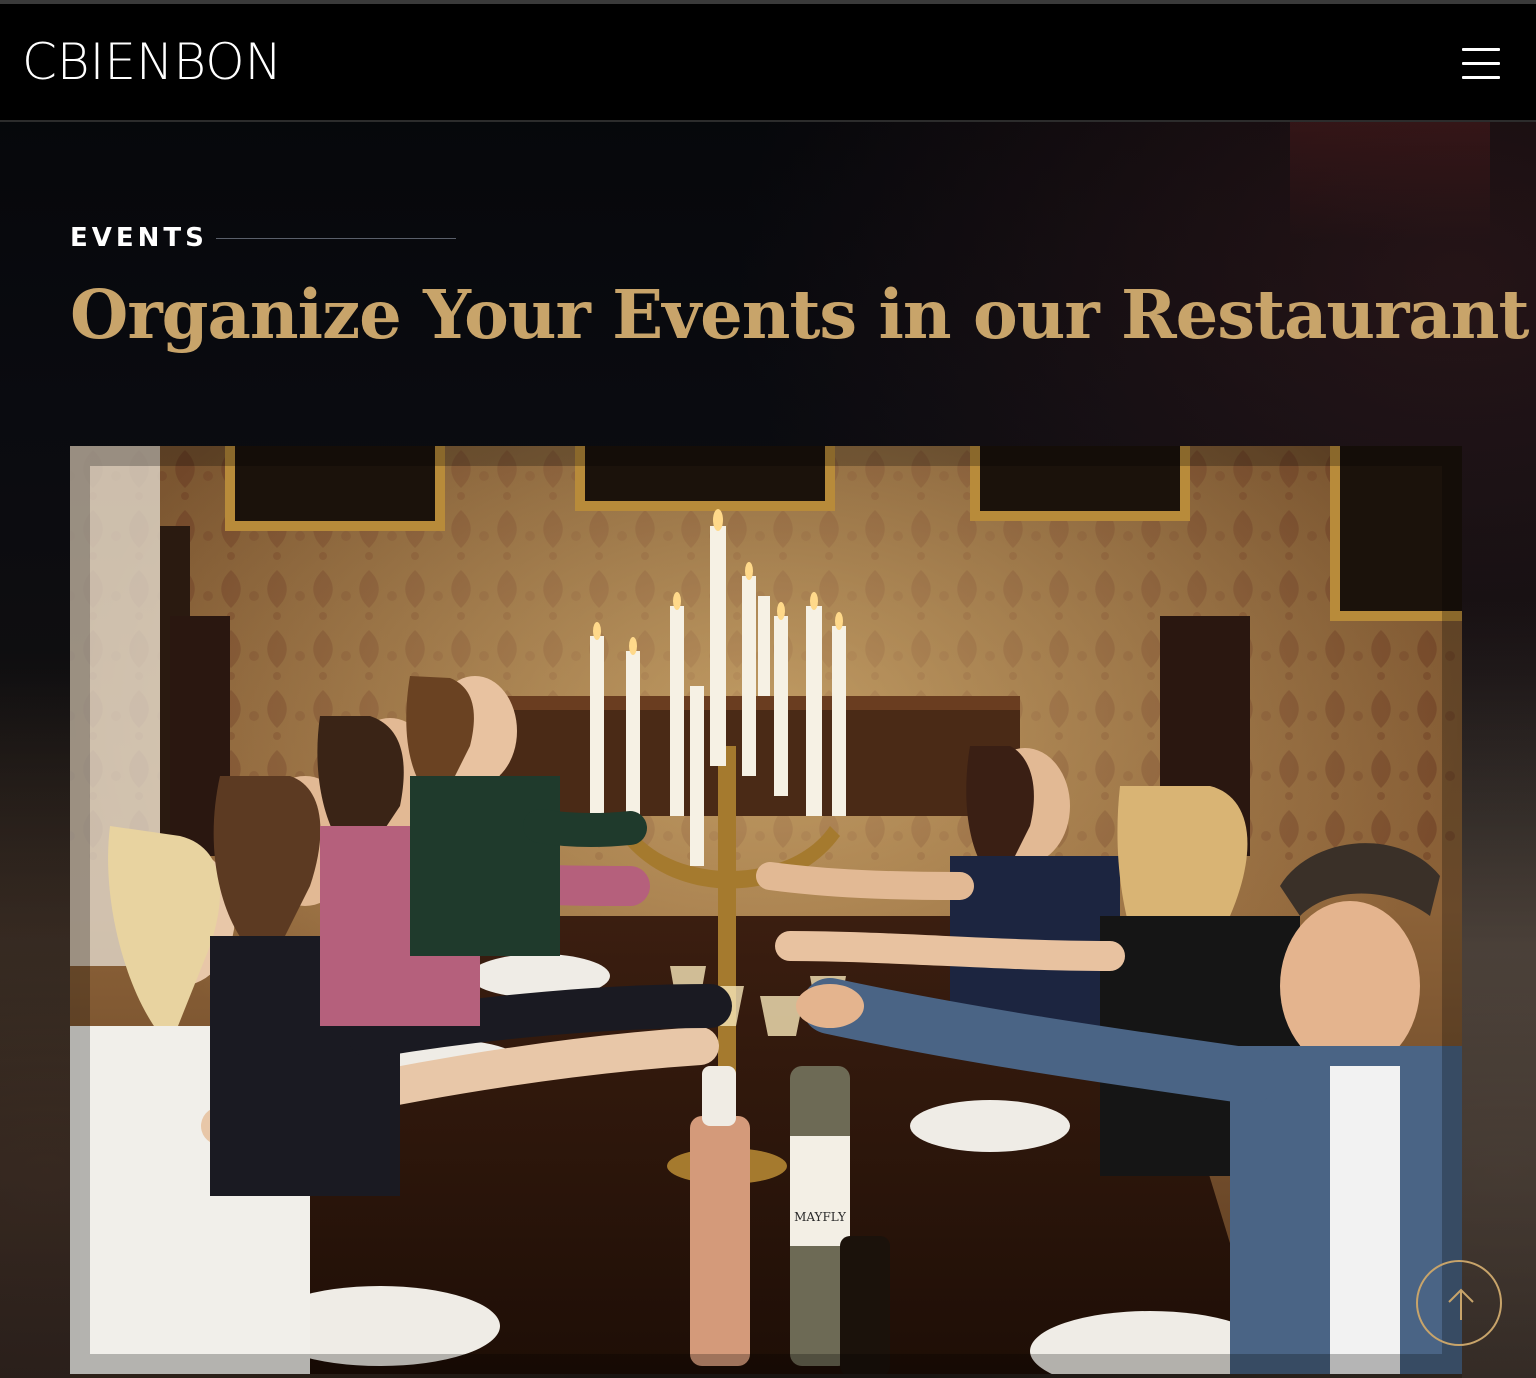  What do you see at coordinates (1481, 64) in the screenshot?
I see `hamburger-menu-icon` at bounding box center [1481, 64].